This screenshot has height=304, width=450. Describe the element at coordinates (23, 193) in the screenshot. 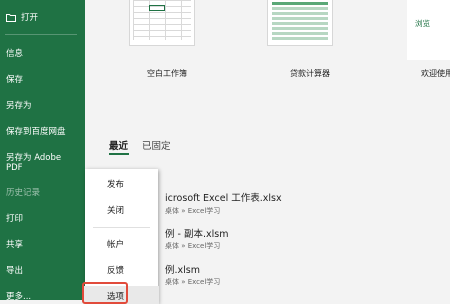

I see `nav-item-history: 历史记录` at that location.